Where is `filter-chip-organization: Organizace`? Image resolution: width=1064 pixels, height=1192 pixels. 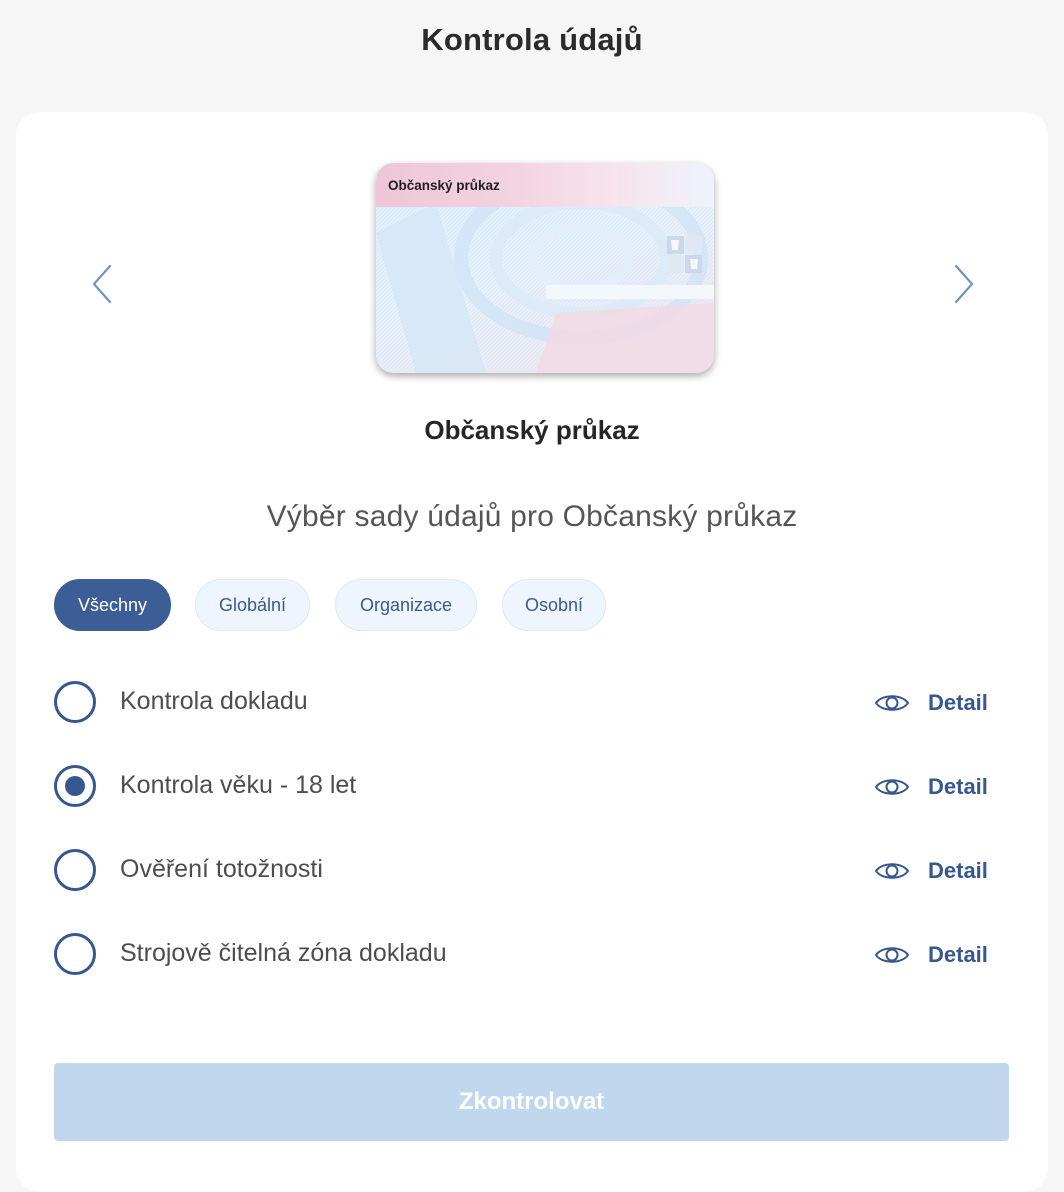 filter-chip-organization: Organizace is located at coordinates (406, 605).